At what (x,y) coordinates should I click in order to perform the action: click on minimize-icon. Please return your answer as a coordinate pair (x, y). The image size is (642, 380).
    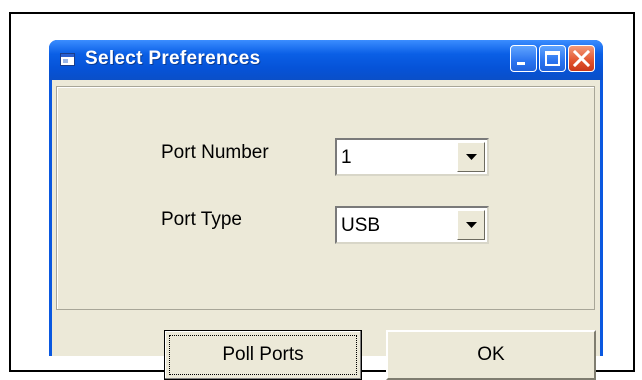
    Looking at the image, I should click on (521, 63).